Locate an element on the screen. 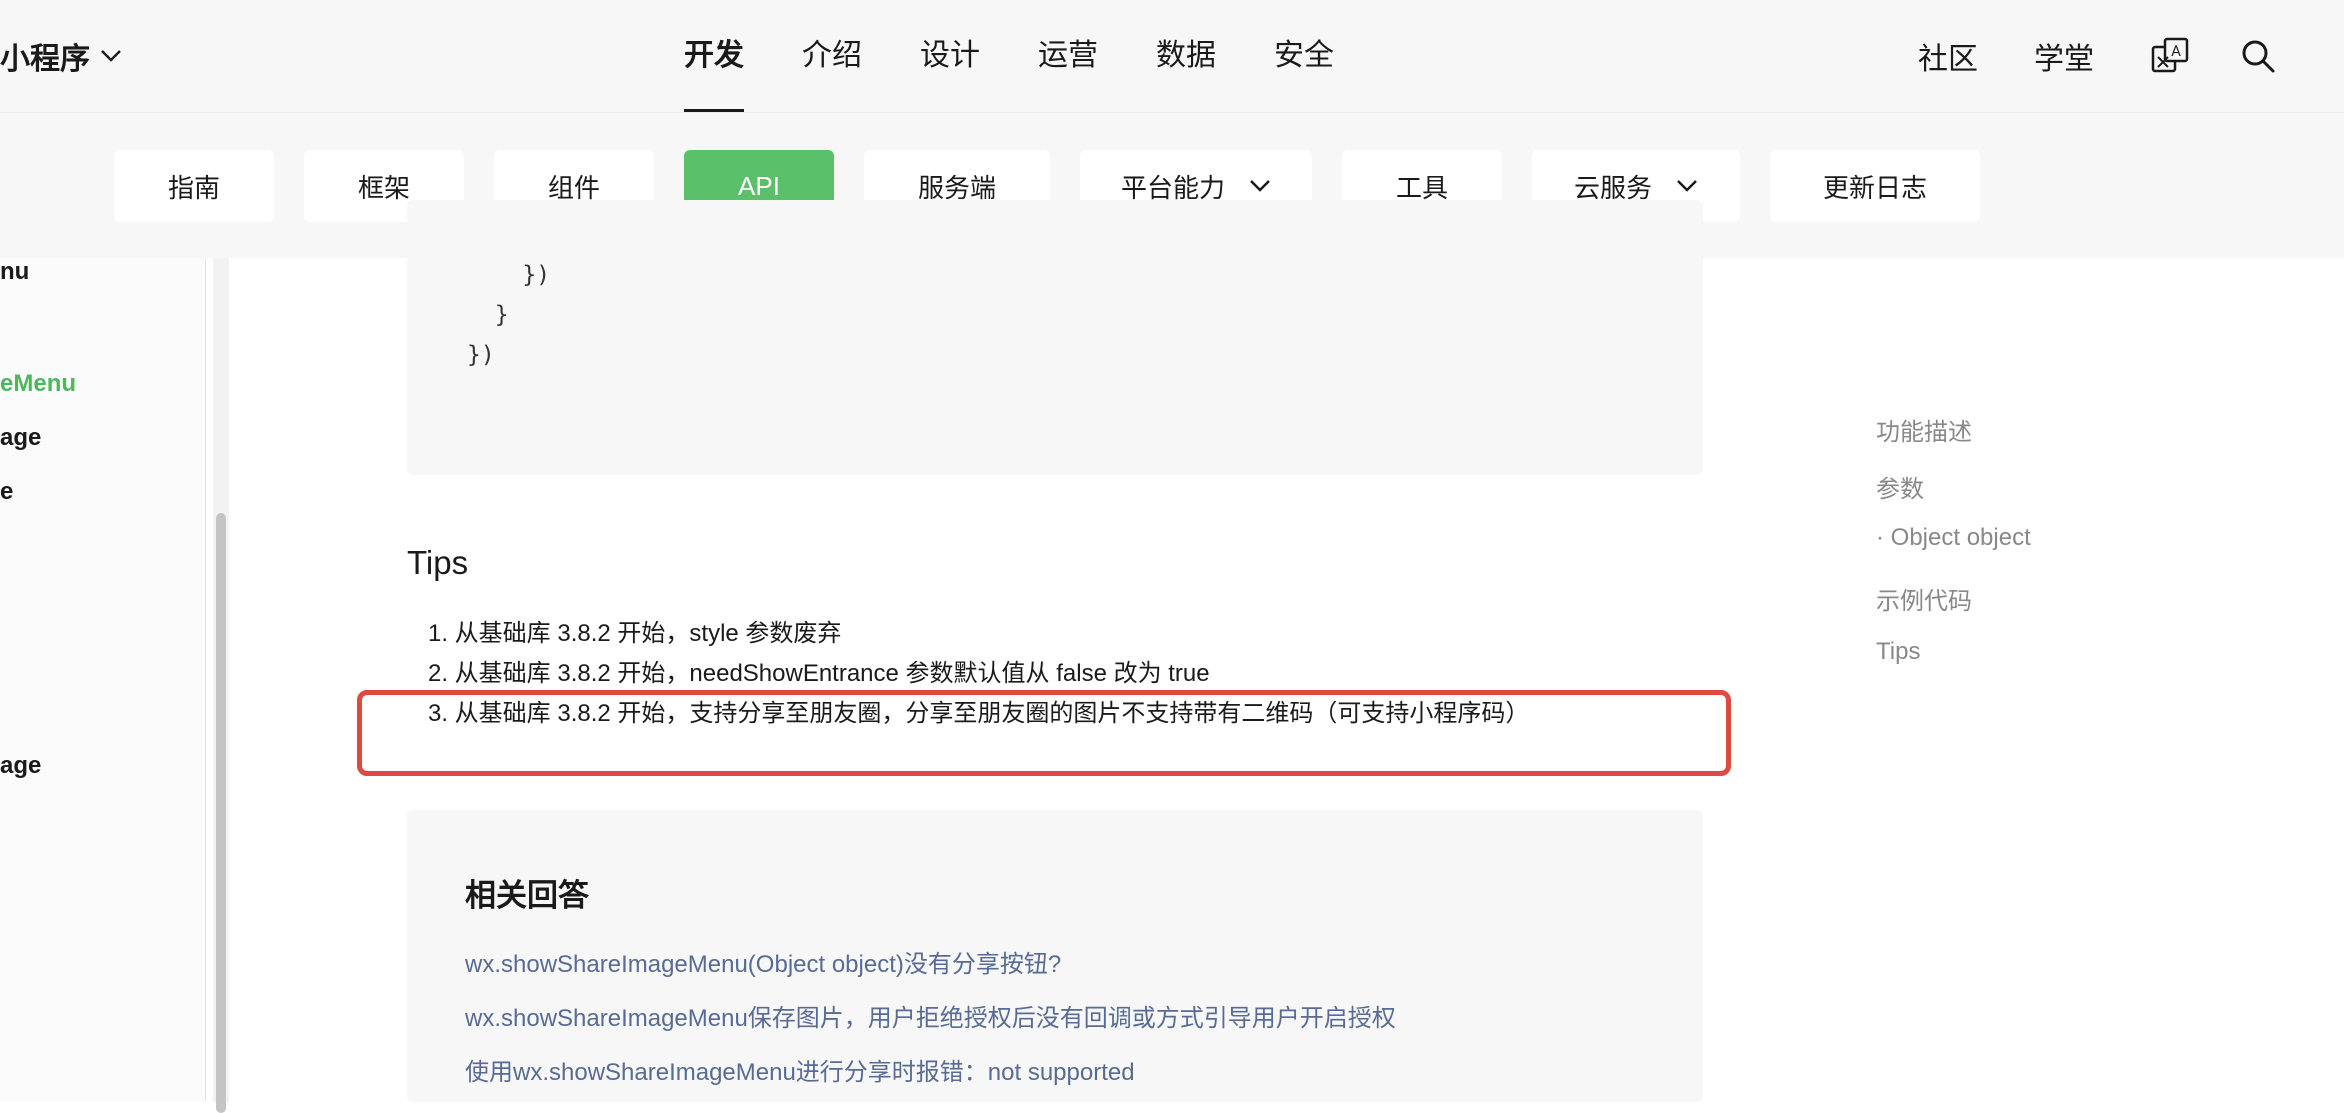 The image size is (2344, 1113). nav-item-intro: 介绍 is located at coordinates (832, 56).